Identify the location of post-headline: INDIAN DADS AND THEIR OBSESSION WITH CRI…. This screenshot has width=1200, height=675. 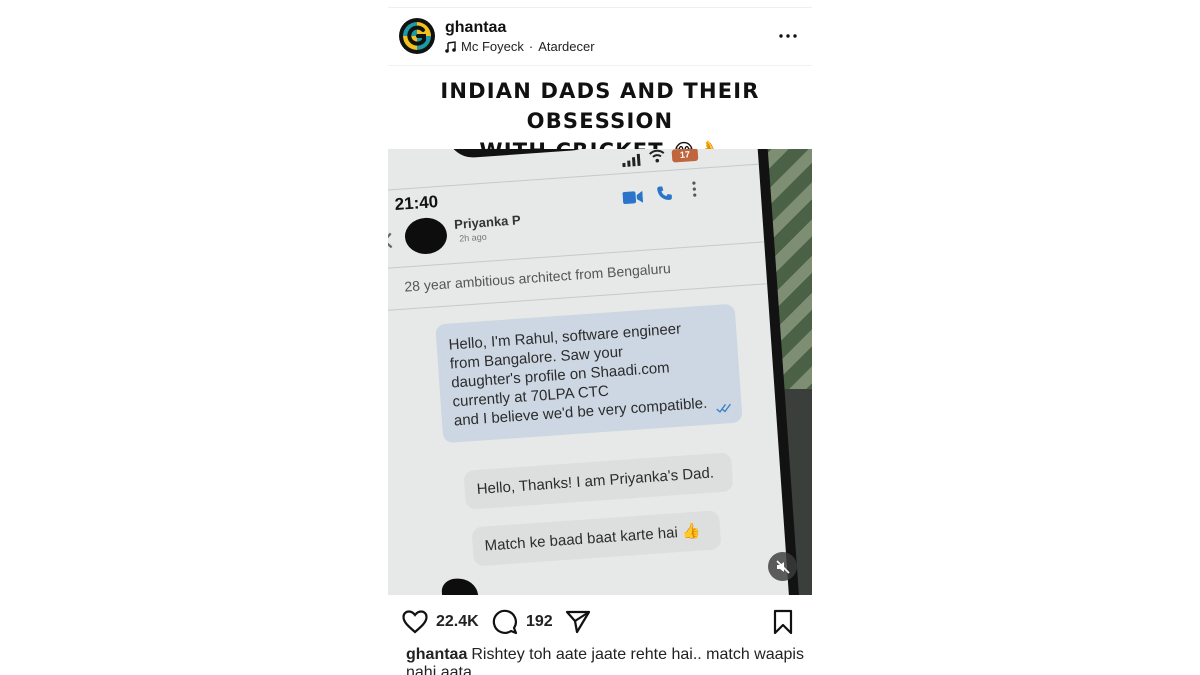
(600, 119).